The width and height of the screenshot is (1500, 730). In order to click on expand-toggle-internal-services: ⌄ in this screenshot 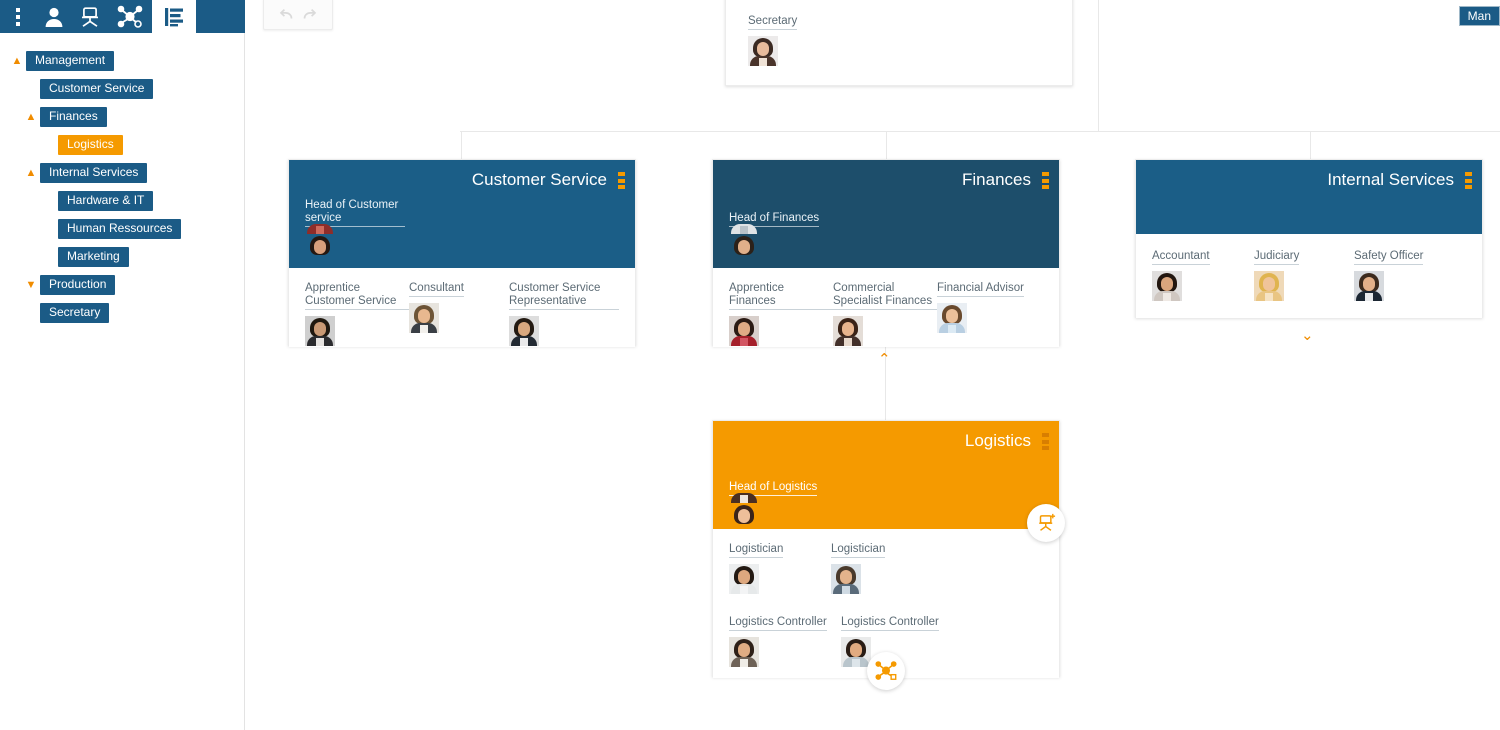, I will do `click(1307, 335)`.